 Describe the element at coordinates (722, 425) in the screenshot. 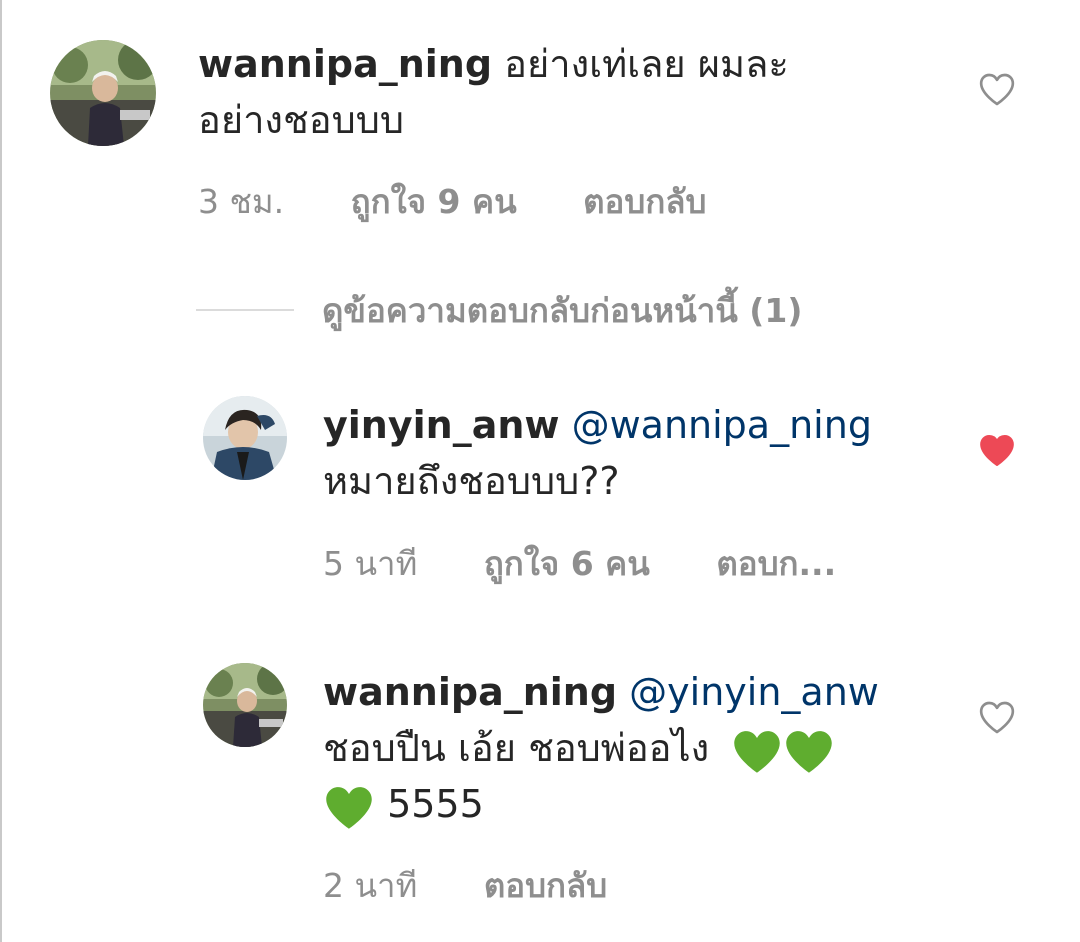

I see `mention-link: @wannipa_ning` at that location.